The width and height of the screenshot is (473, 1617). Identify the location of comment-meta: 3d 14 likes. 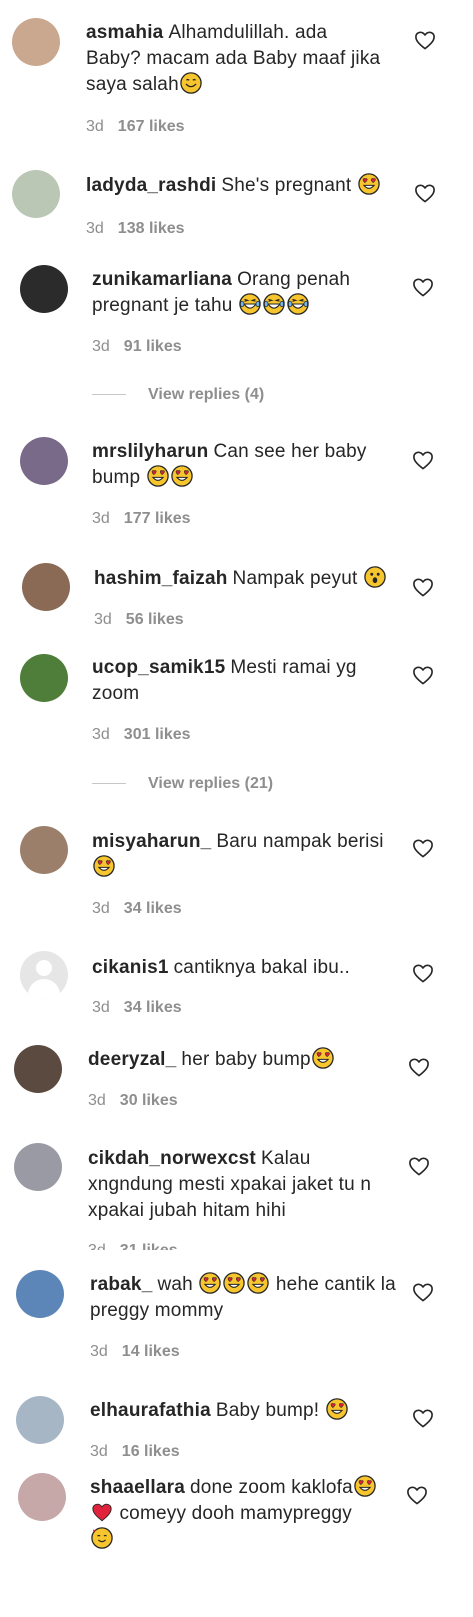
(135, 1351).